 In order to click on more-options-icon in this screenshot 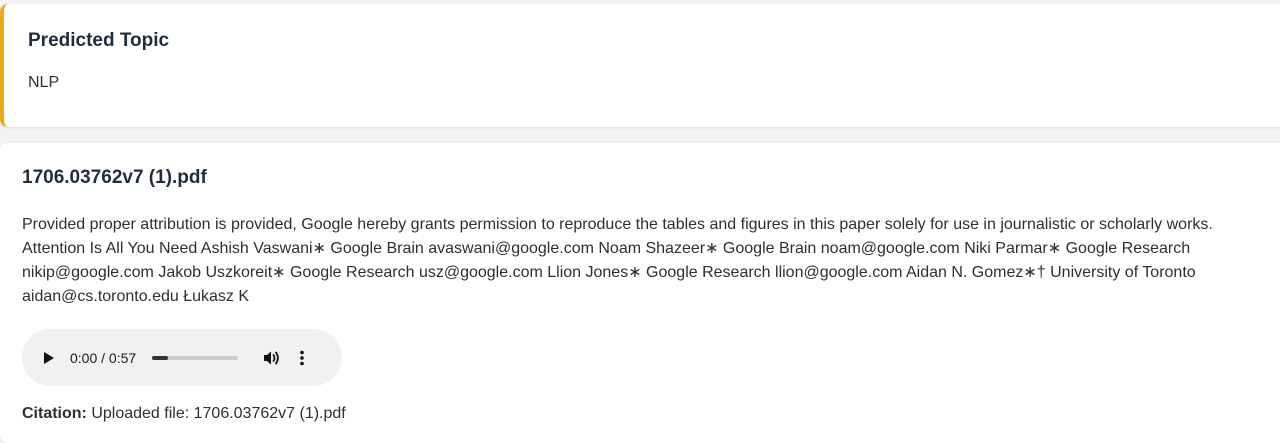, I will do `click(302, 358)`.